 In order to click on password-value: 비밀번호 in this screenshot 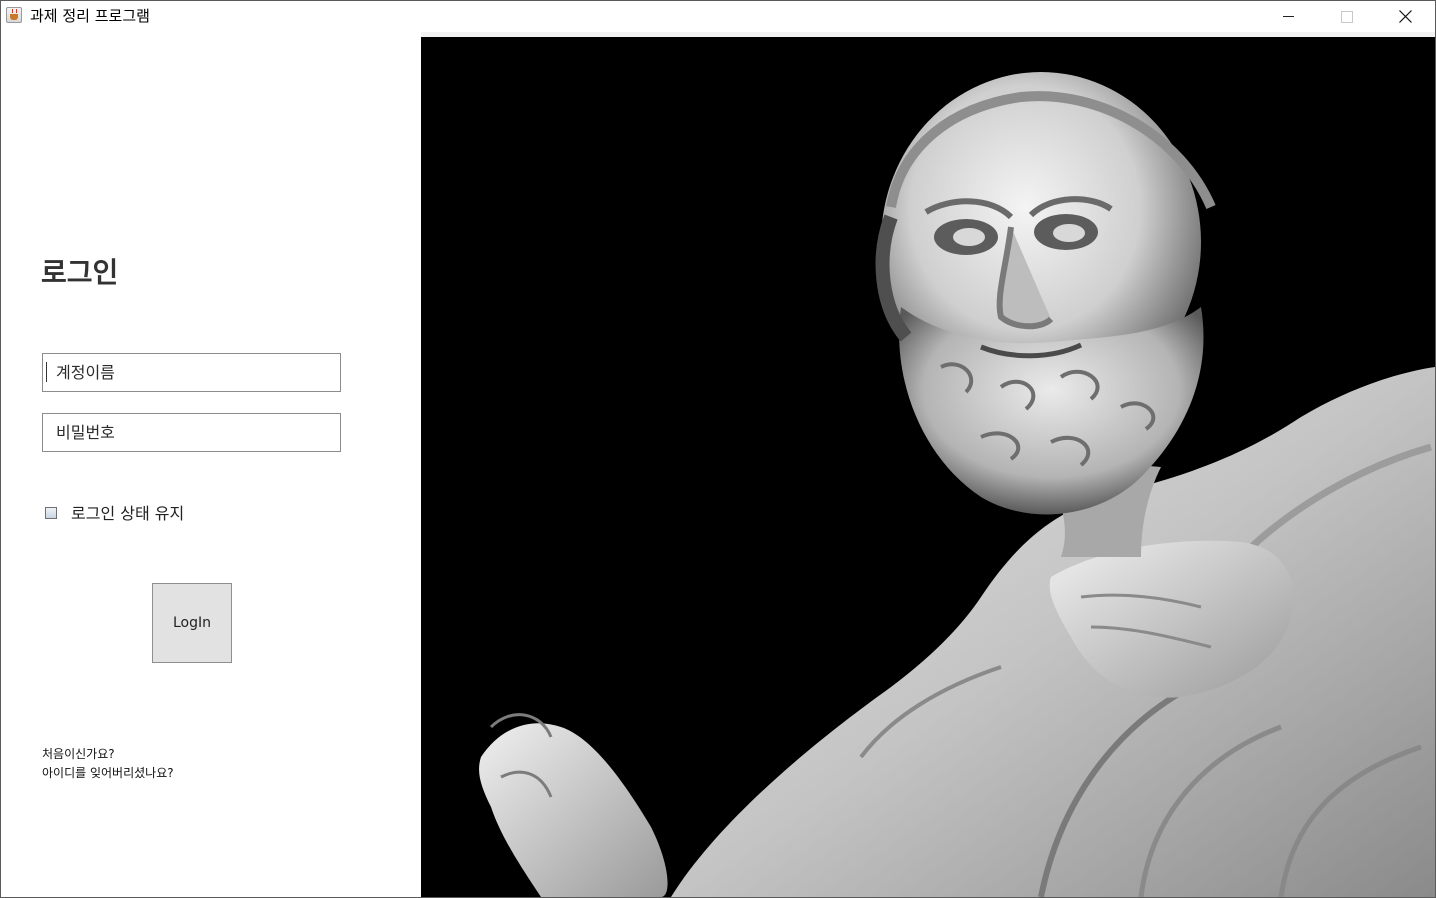, I will do `click(85, 432)`.